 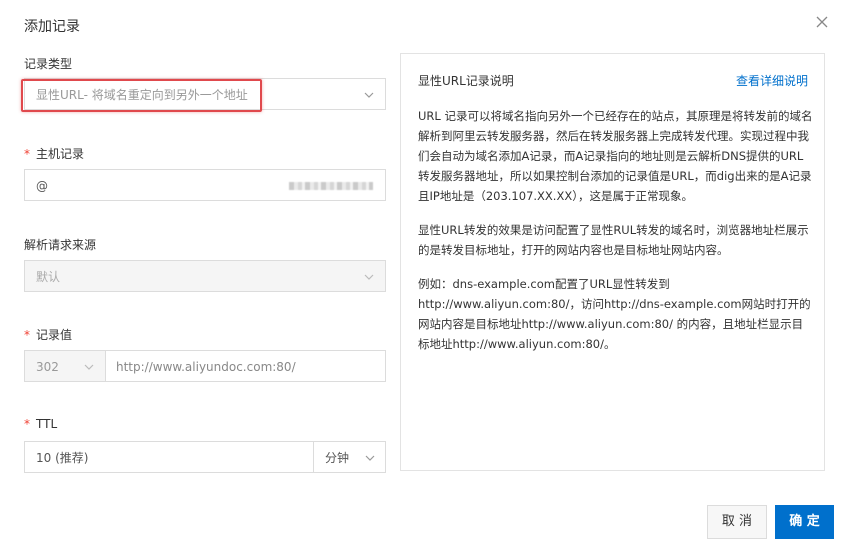 I want to click on host-record-label: * 主机记录, so click(x=54, y=153).